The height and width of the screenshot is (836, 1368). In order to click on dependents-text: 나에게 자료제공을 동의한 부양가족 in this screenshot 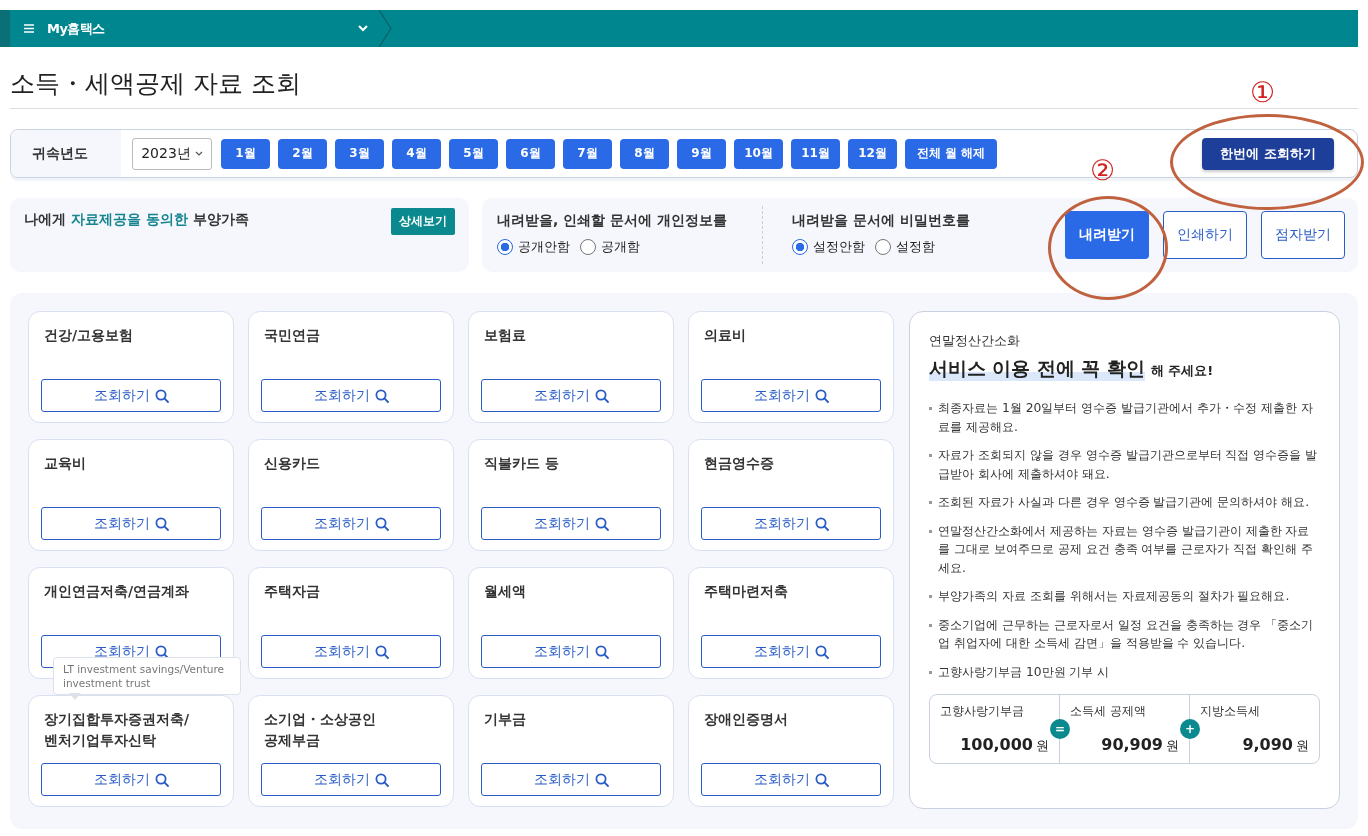, I will do `click(136, 220)`.